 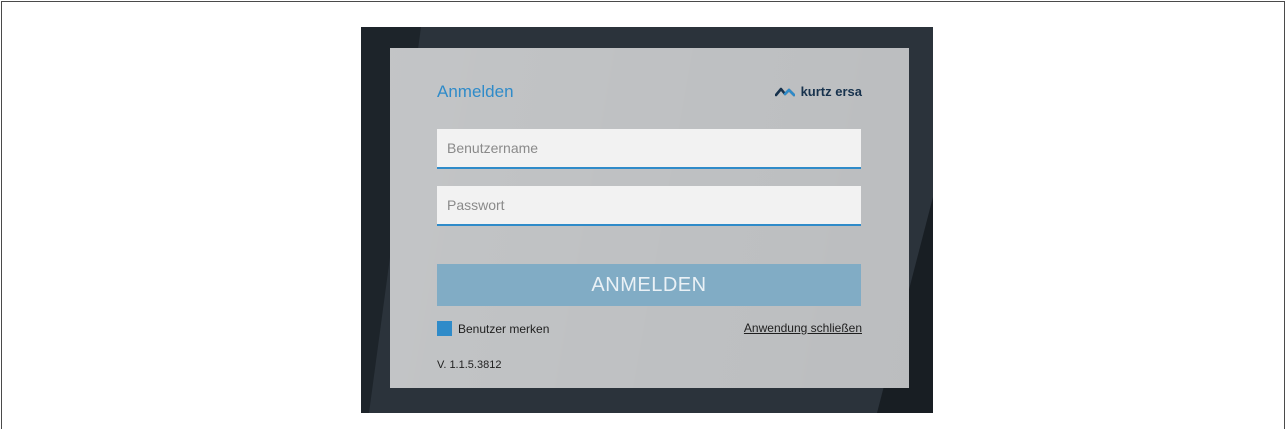 What do you see at coordinates (503, 329) in the screenshot?
I see `remember-user-label: Benutzer merken` at bounding box center [503, 329].